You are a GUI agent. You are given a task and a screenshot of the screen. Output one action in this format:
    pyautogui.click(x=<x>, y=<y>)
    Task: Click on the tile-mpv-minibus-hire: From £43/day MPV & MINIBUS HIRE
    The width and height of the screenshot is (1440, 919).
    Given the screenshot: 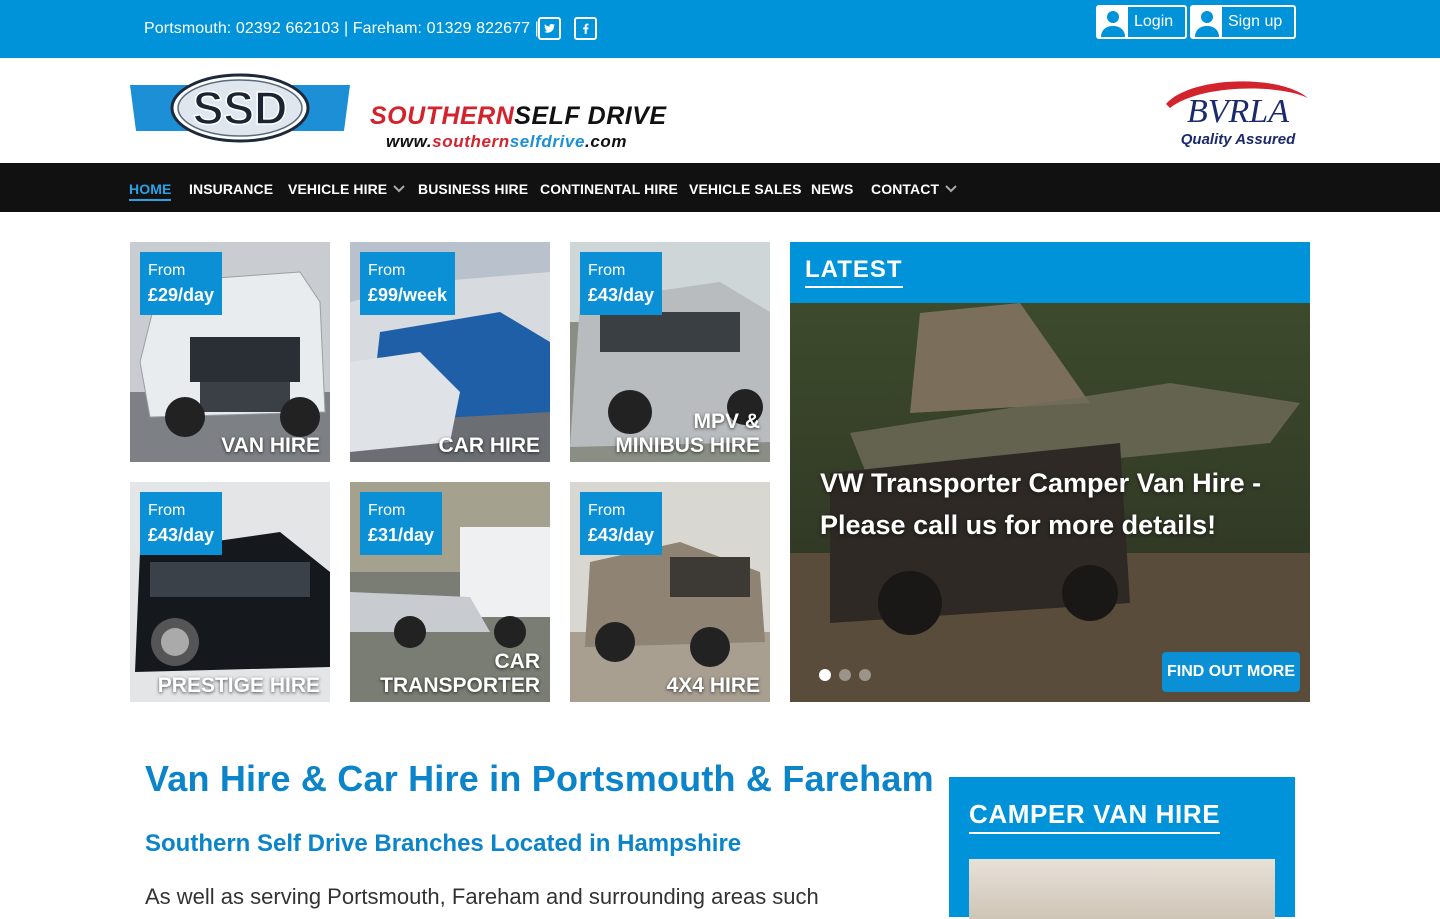 What is the action you would take?
    pyautogui.click(x=670, y=352)
    